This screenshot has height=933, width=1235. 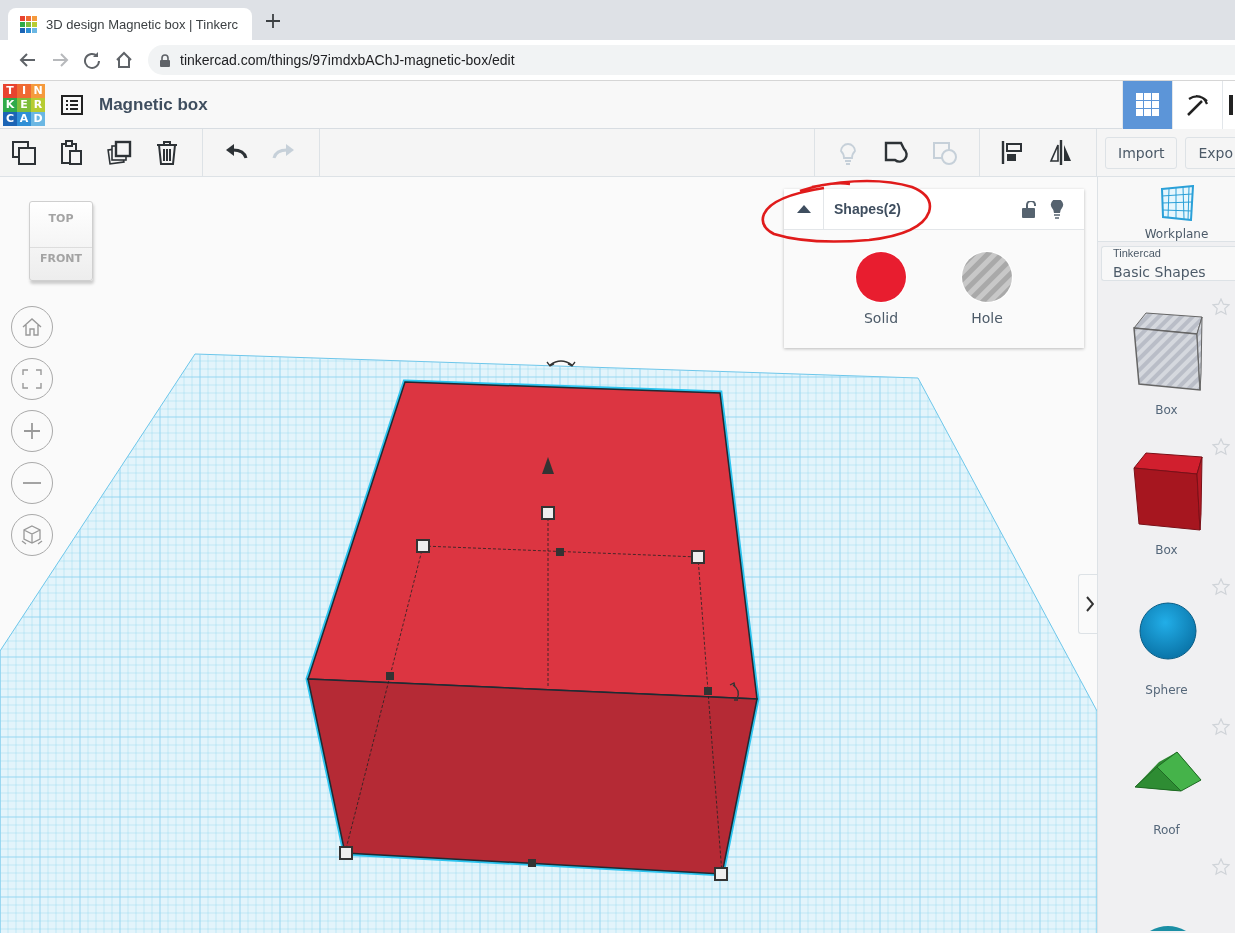 I want to click on collapse-panel-button, so click(x=1087, y=604).